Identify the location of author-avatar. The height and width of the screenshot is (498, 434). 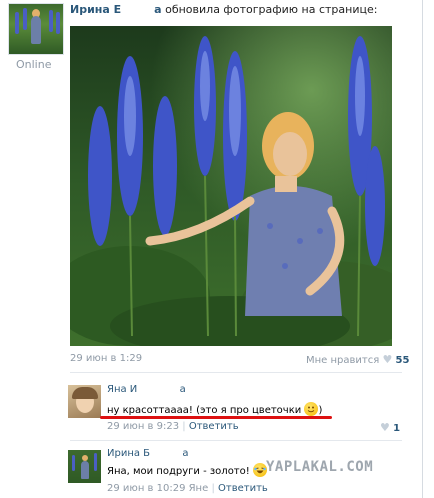
(36, 29).